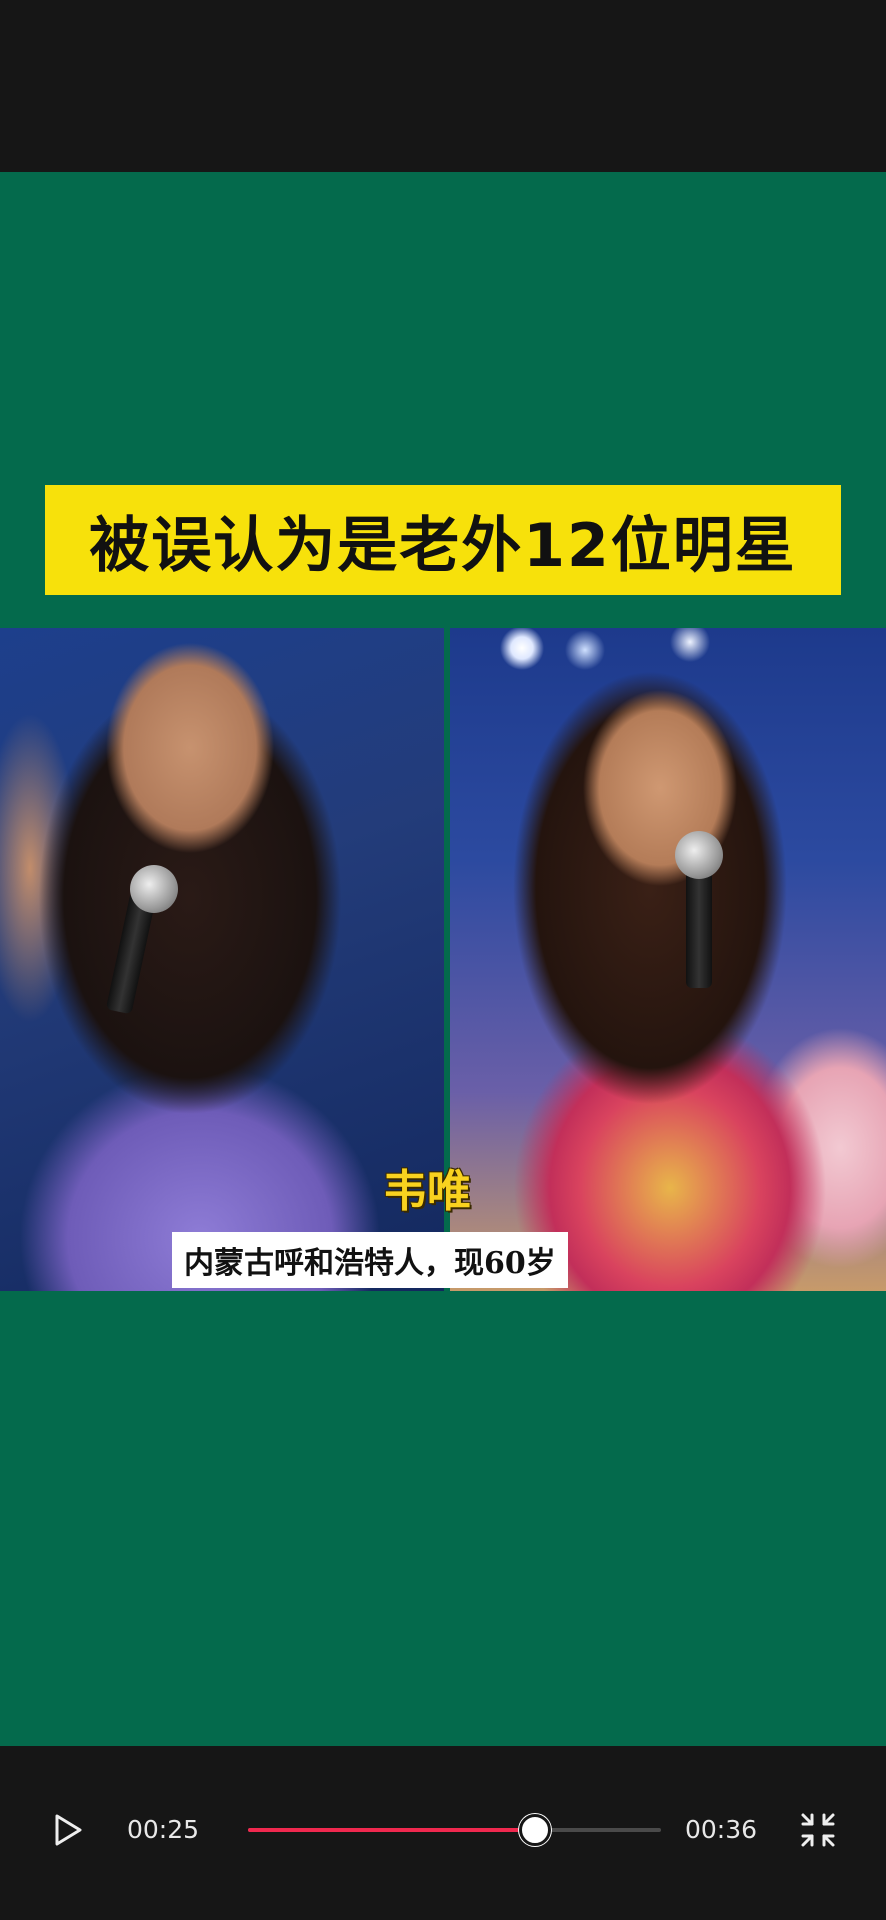  What do you see at coordinates (163, 1829) in the screenshot?
I see `current-time: 00:25` at bounding box center [163, 1829].